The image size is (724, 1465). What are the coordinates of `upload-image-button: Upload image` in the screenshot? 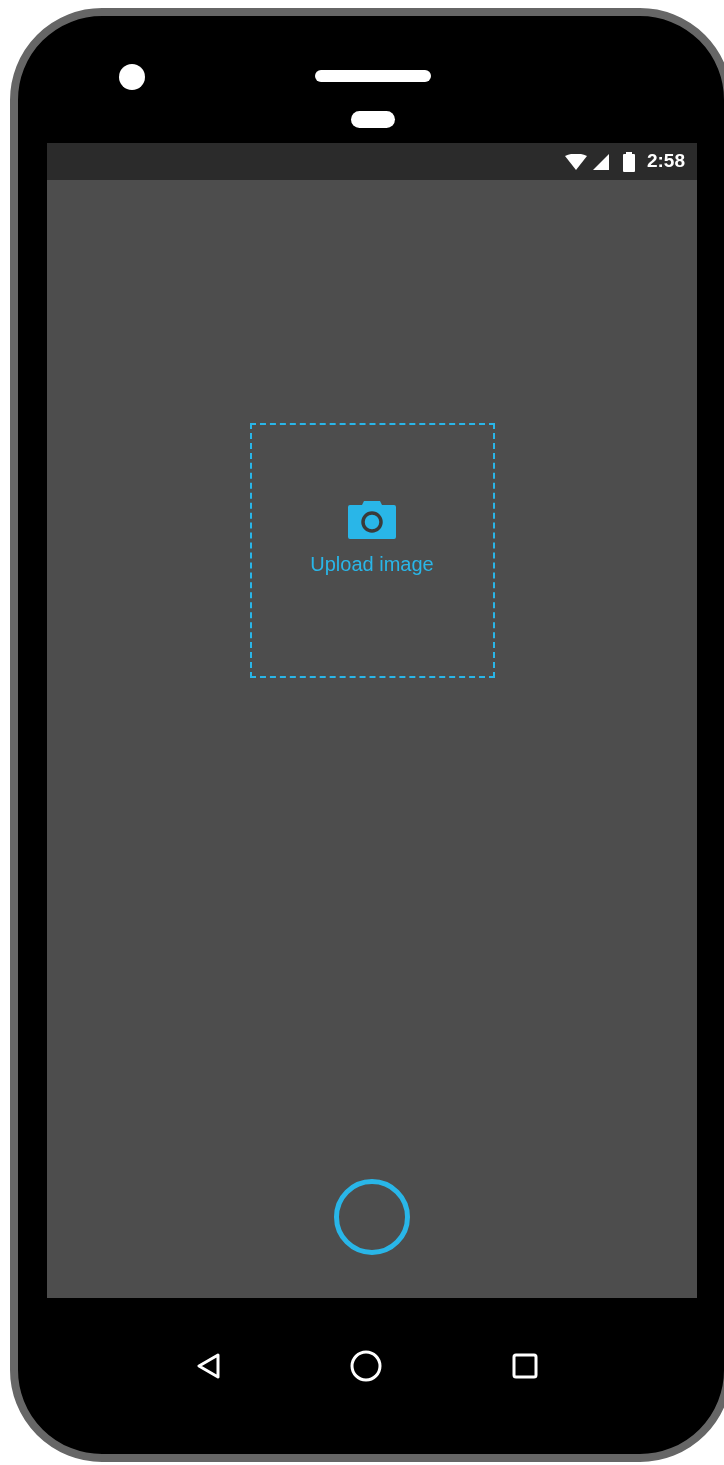 It's located at (372, 550).